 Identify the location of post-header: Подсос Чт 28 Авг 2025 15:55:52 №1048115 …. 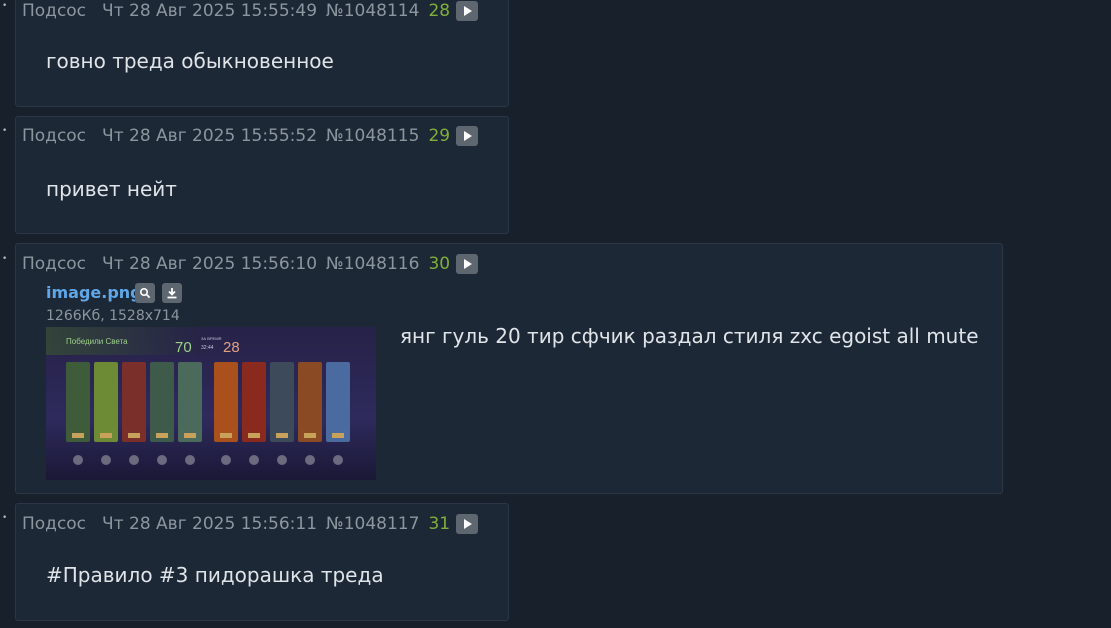
(250, 136).